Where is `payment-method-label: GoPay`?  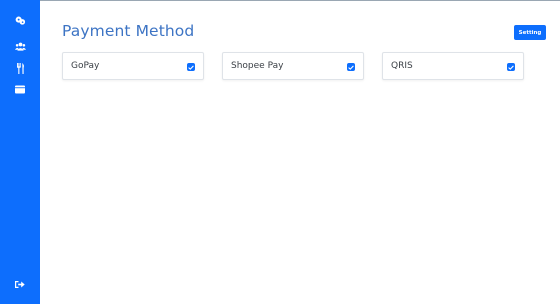 payment-method-label: GoPay is located at coordinates (85, 66).